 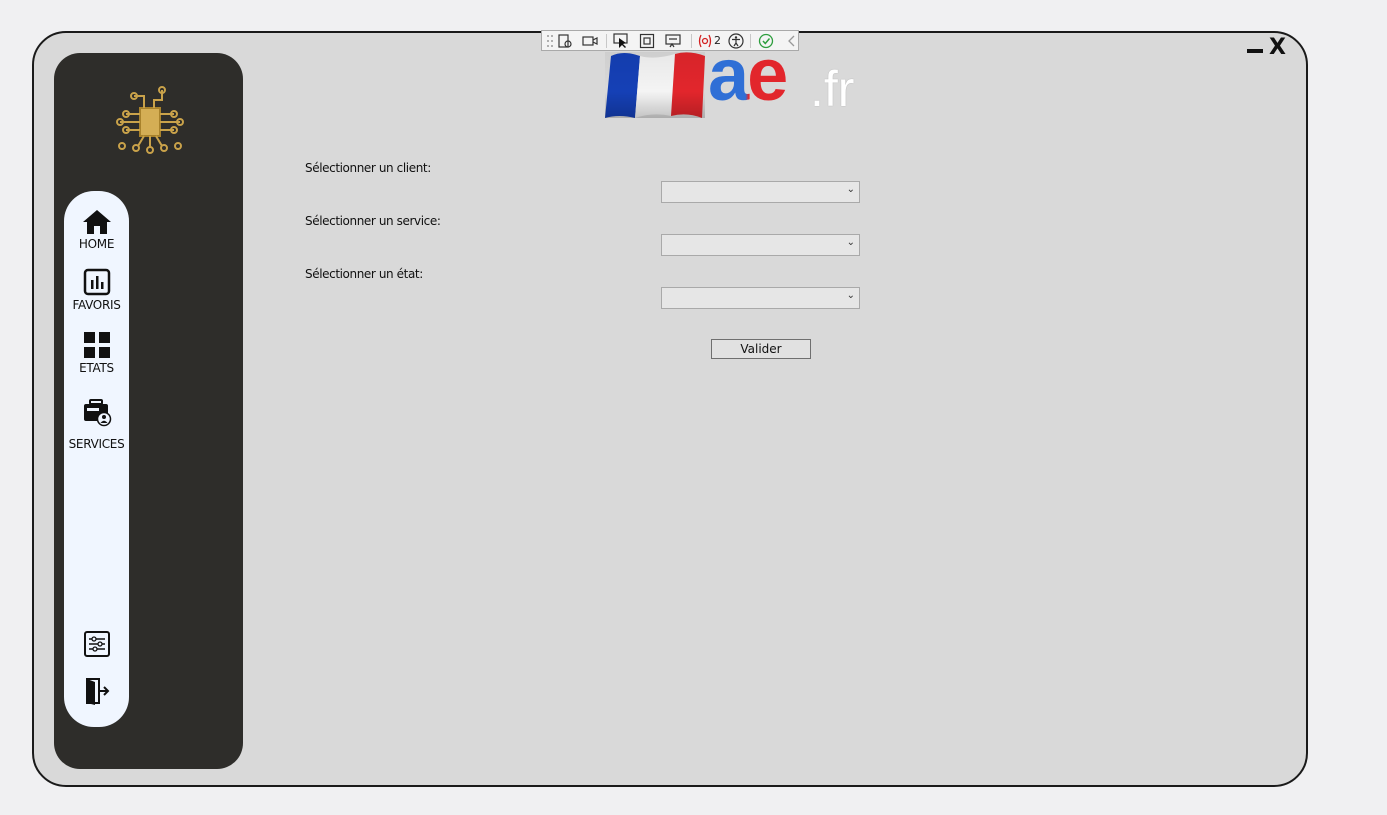 I want to click on nav-item-favoris: FAVORIS, so click(x=96, y=290).